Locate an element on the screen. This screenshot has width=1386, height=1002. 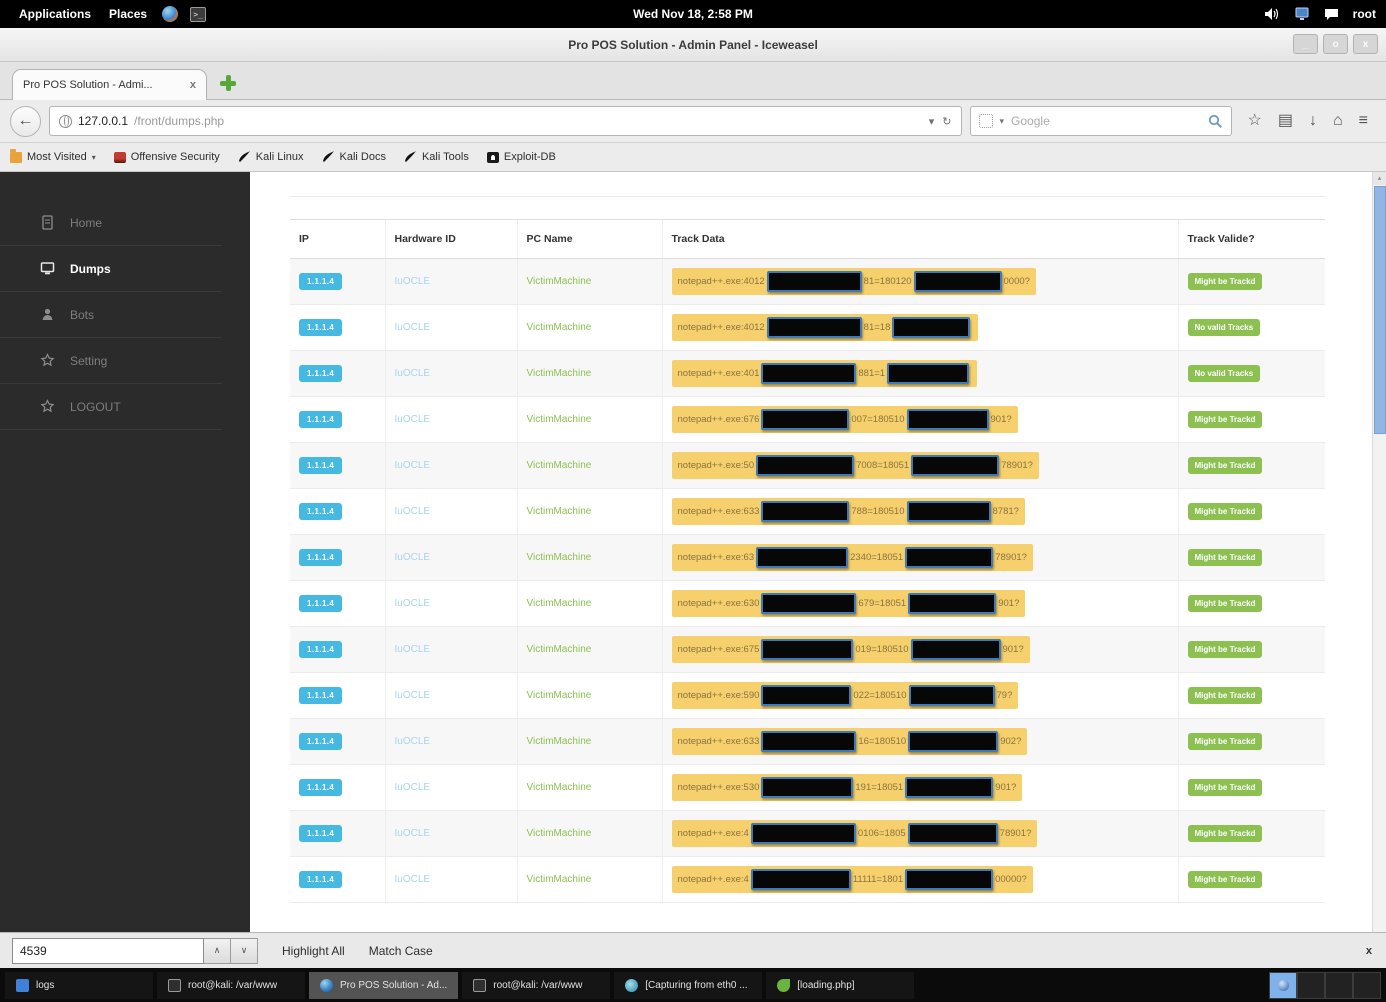
close-button: x is located at coordinates (1365, 44).